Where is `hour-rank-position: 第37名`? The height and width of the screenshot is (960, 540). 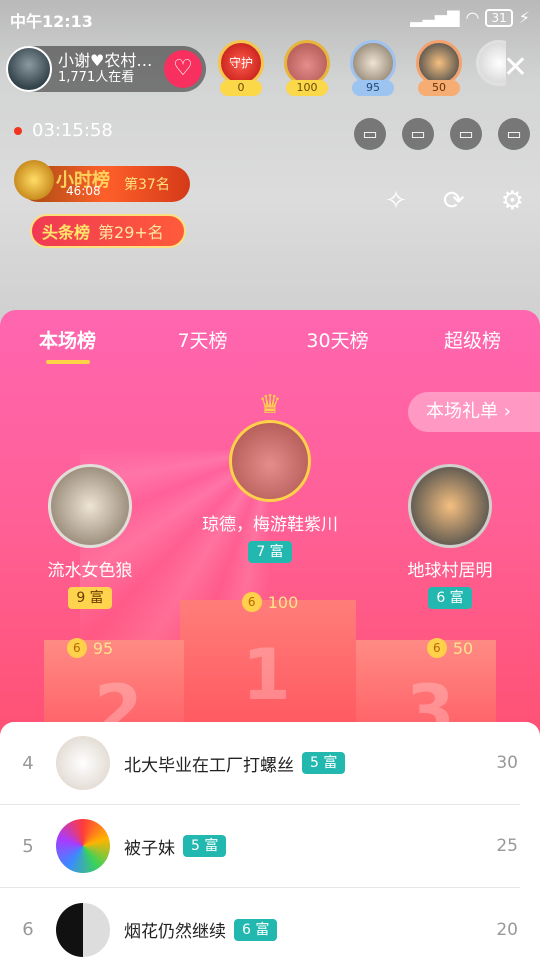
hour-rank-position: 第37名 is located at coordinates (147, 185).